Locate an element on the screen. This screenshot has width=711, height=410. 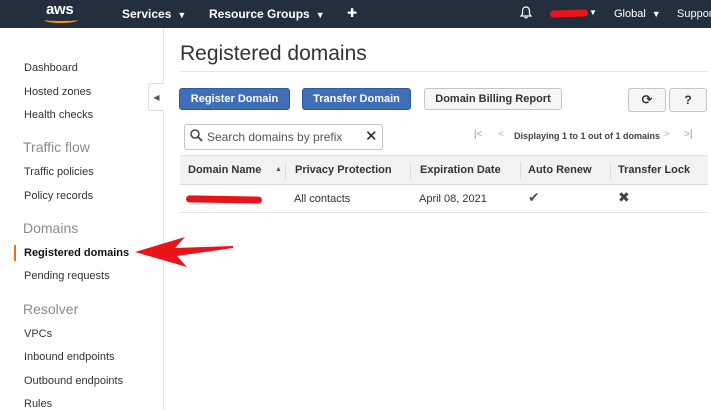
first-page-icon: |< is located at coordinates (478, 134).